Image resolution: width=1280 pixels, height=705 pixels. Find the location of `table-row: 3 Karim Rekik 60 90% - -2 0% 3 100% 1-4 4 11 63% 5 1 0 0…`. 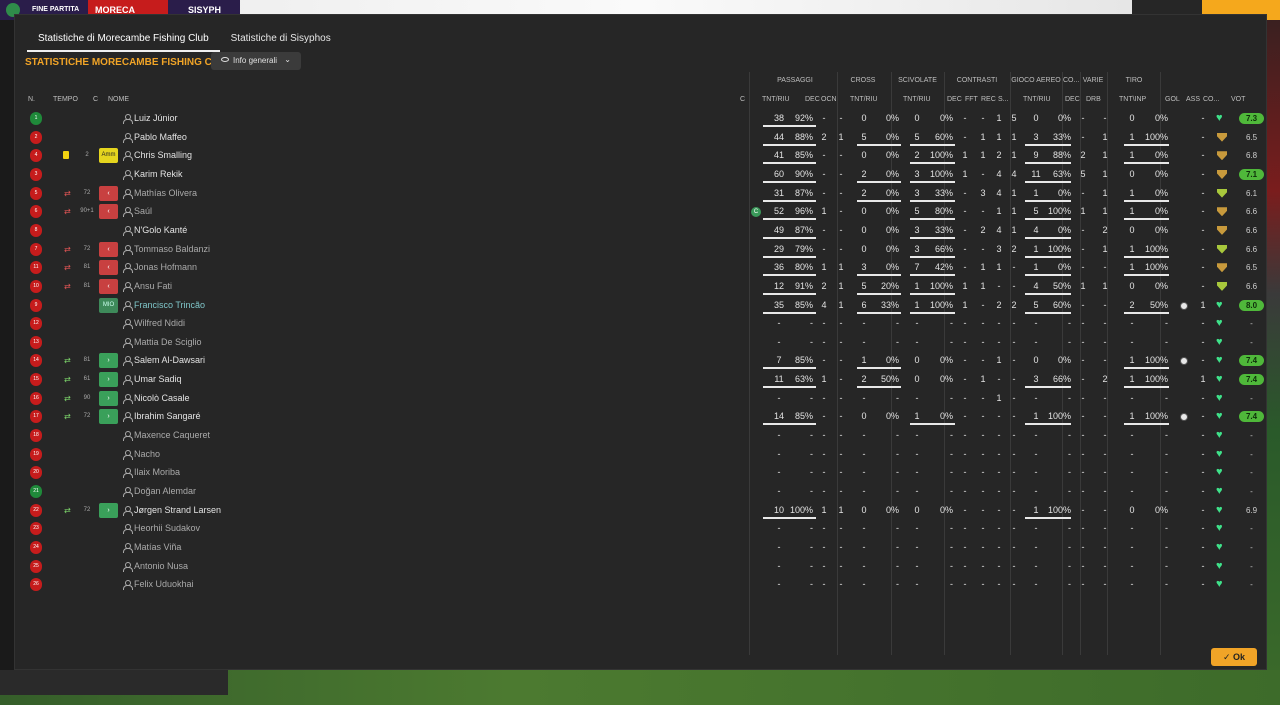

table-row: 3 Karim Rekik 60 90% - -2 0% 3 100% 1-4 4 11 63% 5 1 0 0… is located at coordinates (645, 175).